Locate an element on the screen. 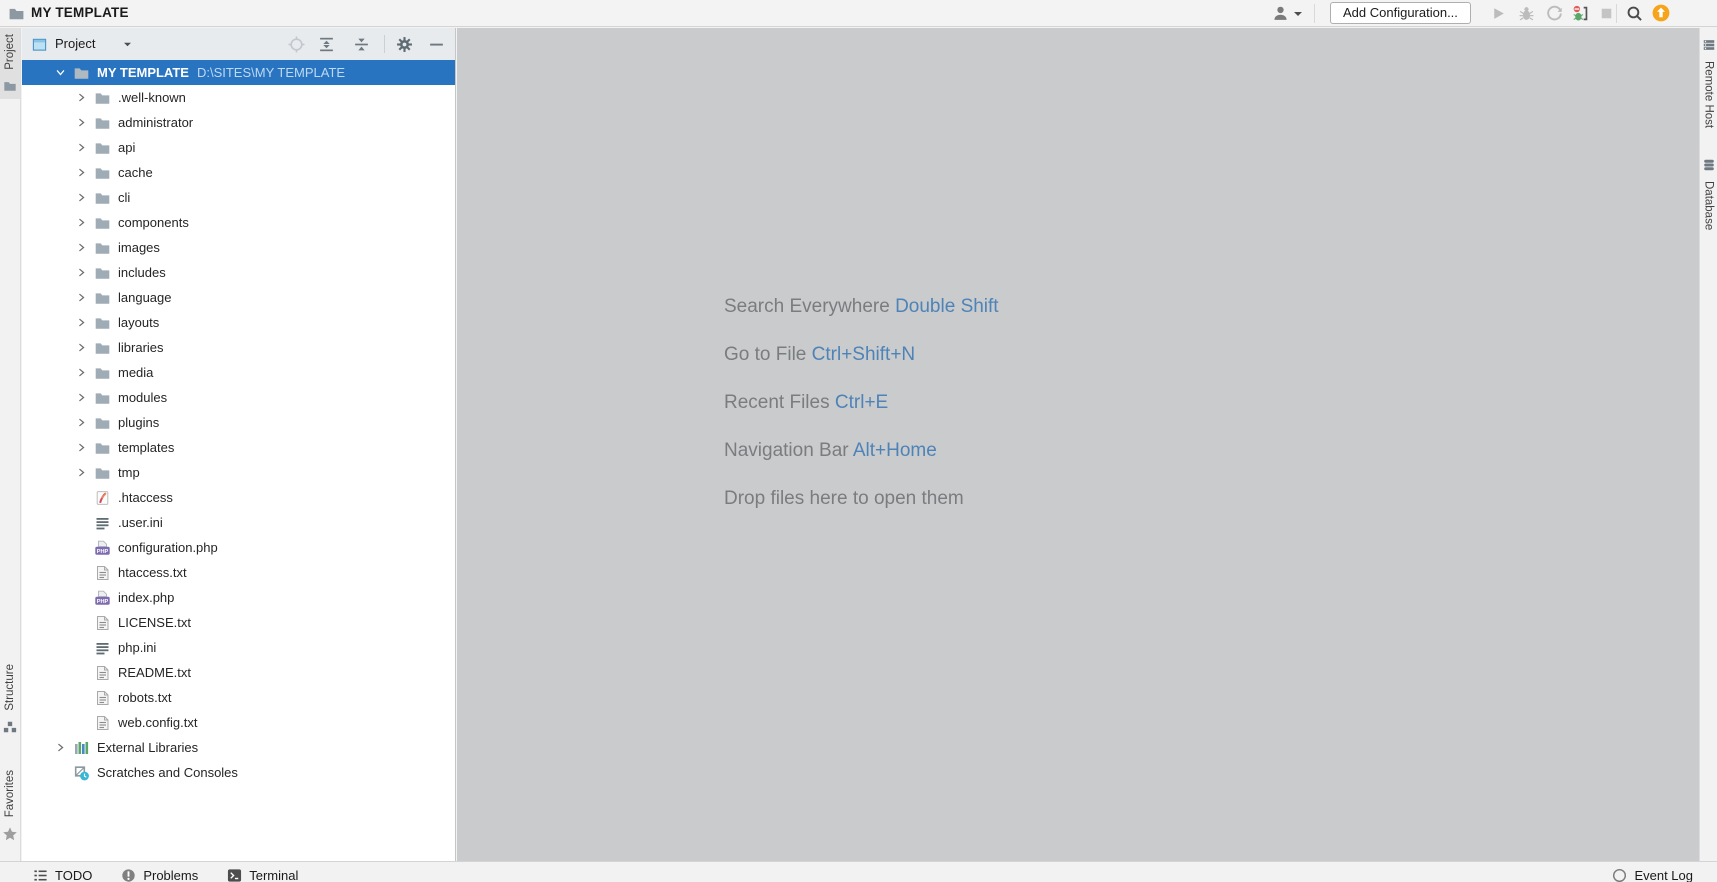 The width and height of the screenshot is (1717, 882). database-icon is located at coordinates (1709, 165).